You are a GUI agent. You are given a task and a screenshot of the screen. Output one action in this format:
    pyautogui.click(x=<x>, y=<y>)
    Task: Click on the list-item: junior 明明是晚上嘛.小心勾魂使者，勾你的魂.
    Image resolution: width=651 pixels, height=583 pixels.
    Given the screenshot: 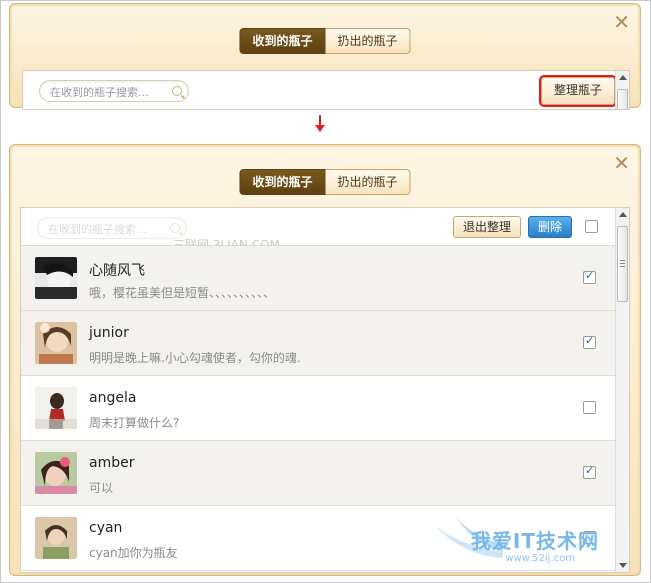 What is the action you would take?
    pyautogui.click(x=319, y=343)
    